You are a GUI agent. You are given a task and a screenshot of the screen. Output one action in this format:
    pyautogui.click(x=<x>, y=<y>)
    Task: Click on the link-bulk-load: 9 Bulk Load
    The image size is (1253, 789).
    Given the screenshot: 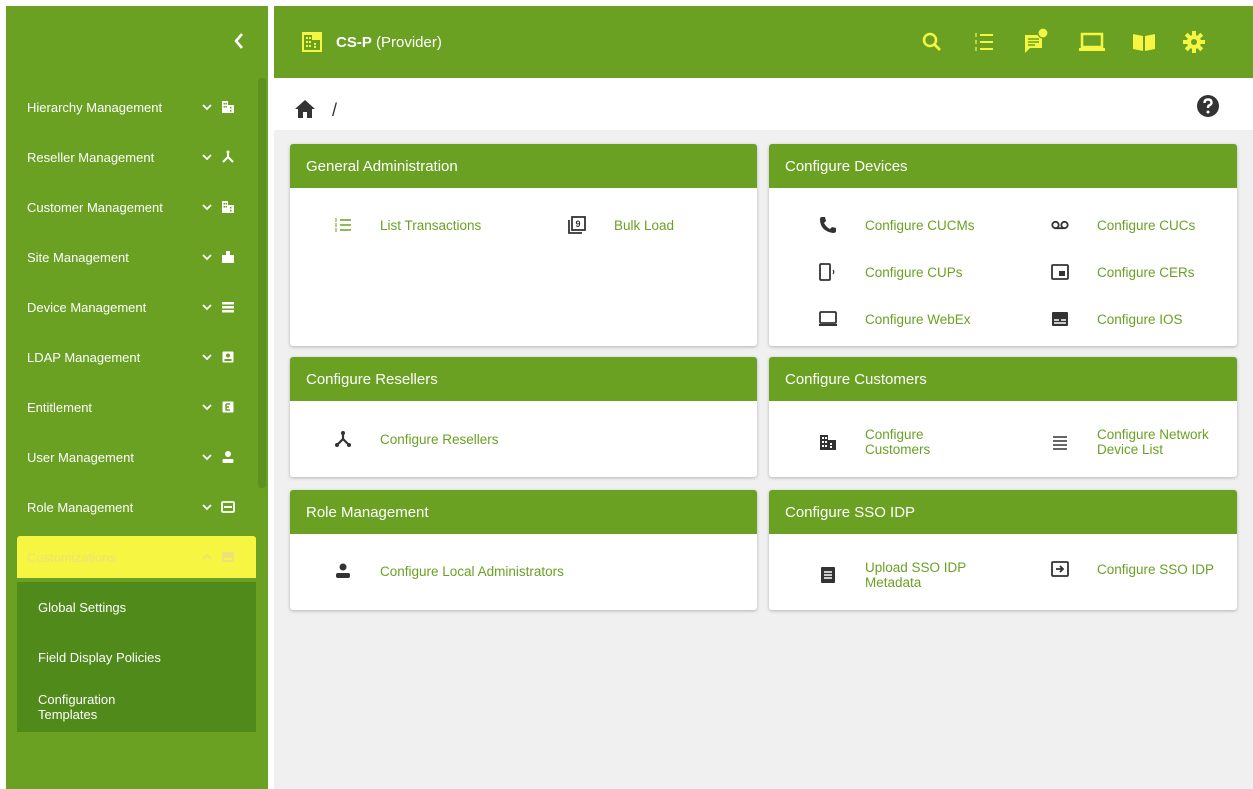 What is the action you would take?
    pyautogui.click(x=661, y=225)
    